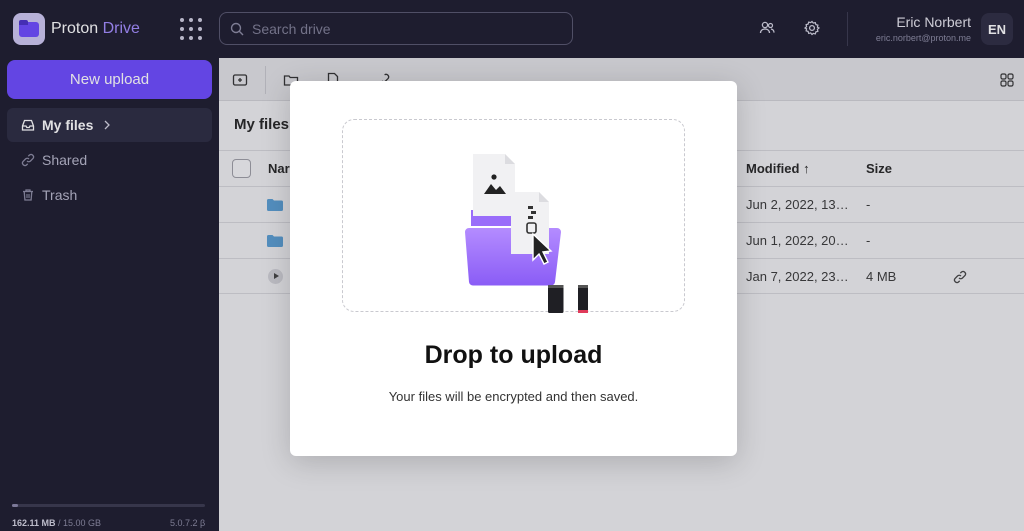  What do you see at coordinates (513, 355) in the screenshot?
I see `modal-title: Drop to upload` at bounding box center [513, 355].